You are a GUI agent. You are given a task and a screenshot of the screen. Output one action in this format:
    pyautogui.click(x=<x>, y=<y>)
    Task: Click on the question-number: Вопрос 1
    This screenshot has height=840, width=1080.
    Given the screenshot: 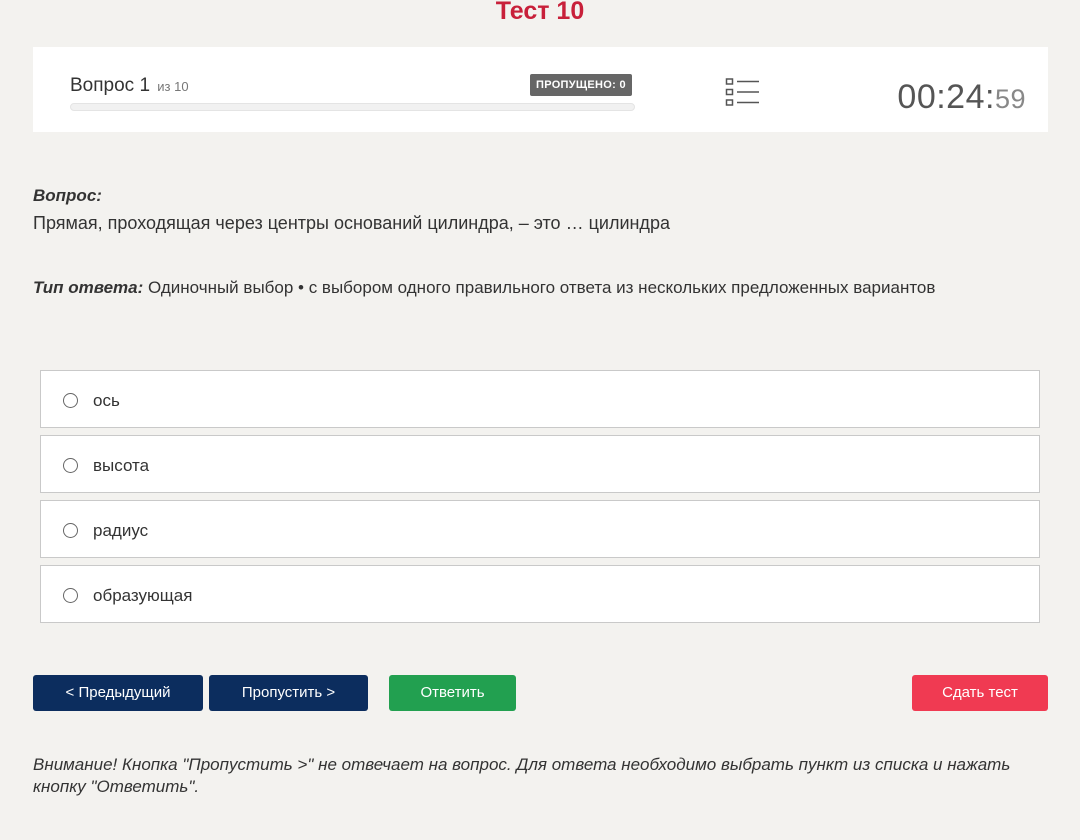 What is the action you would take?
    pyautogui.click(x=110, y=85)
    